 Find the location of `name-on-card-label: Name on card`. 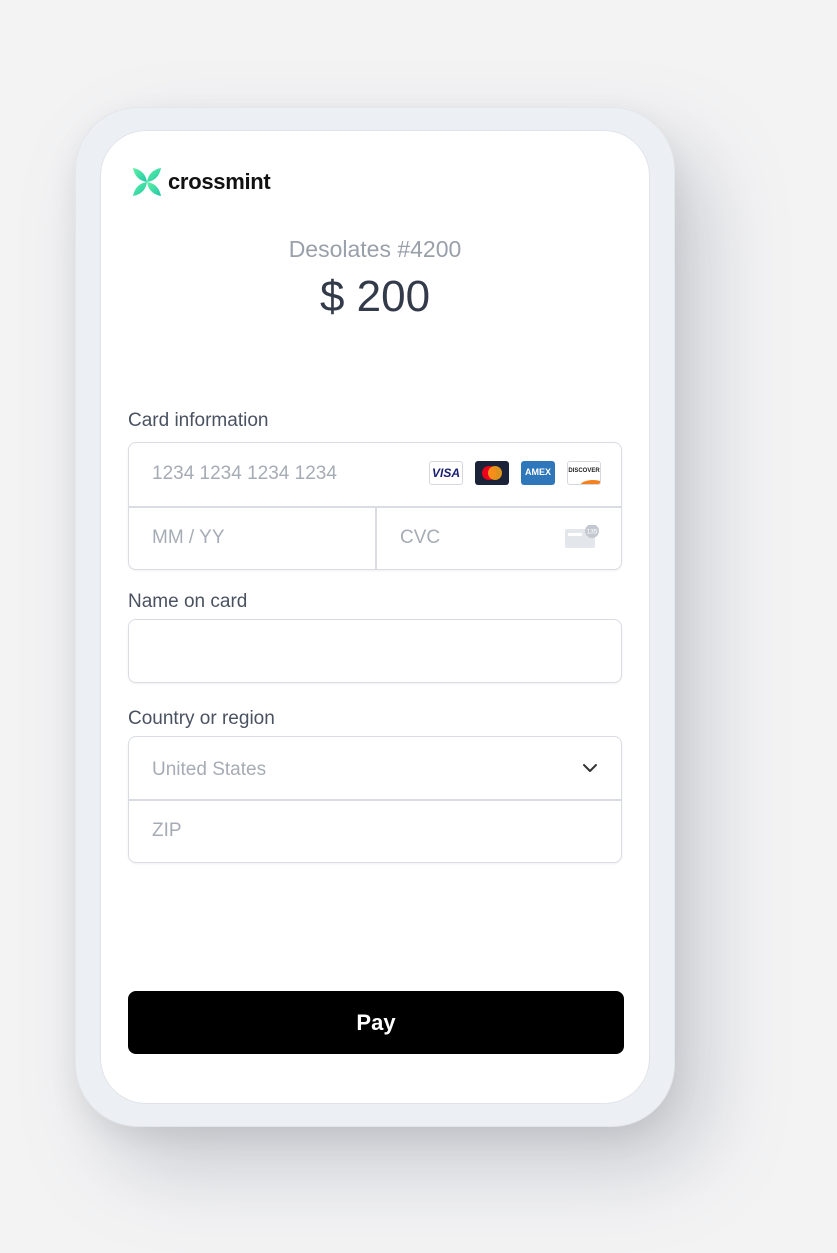

name-on-card-label: Name on card is located at coordinates (188, 601).